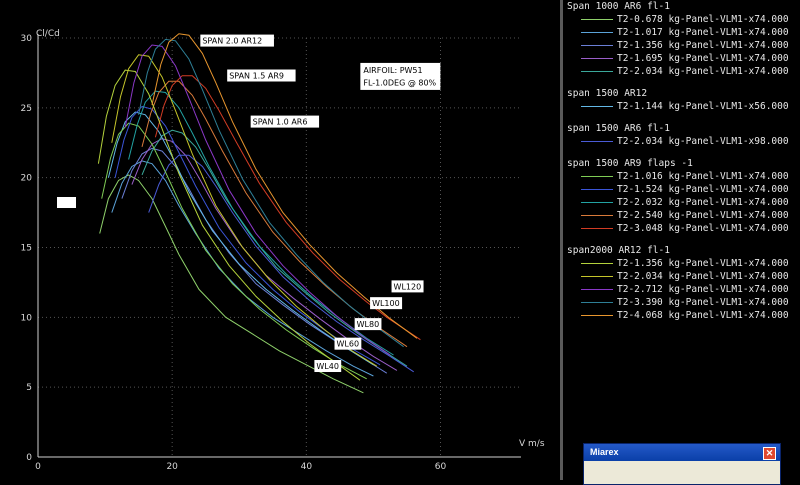 This screenshot has height=485, width=800. What do you see at coordinates (682, 452) in the screenshot?
I see `miarex-titlebar: Miarex ✕` at bounding box center [682, 452].